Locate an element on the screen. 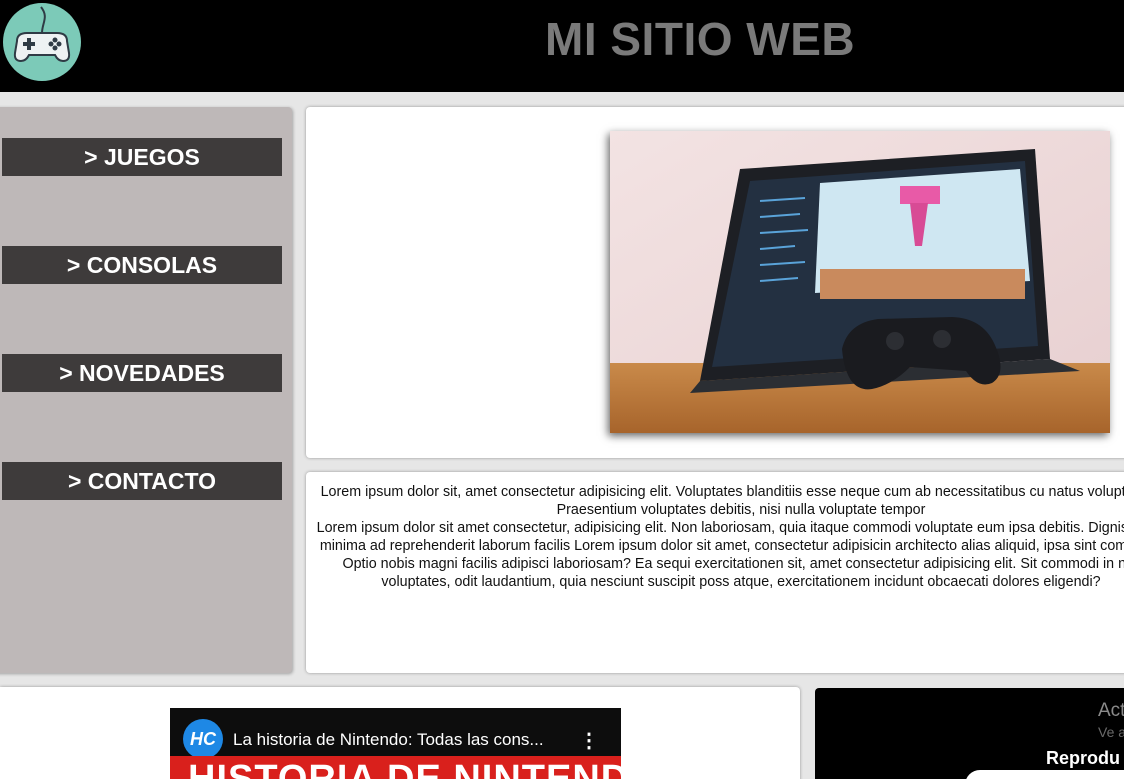 The height and width of the screenshot is (779, 1124). go-to-text: Ve a is located at coordinates (1111, 732).